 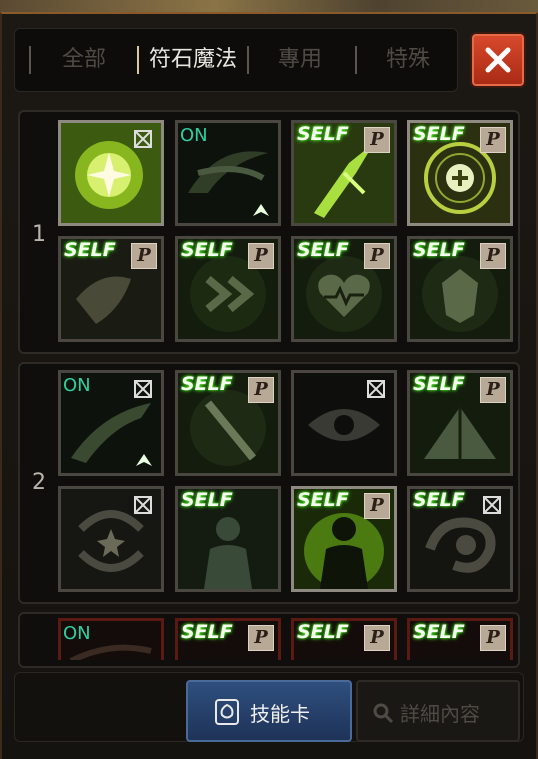 What do you see at coordinates (408, 60) in the screenshot?
I see `tab-special: 特殊` at bounding box center [408, 60].